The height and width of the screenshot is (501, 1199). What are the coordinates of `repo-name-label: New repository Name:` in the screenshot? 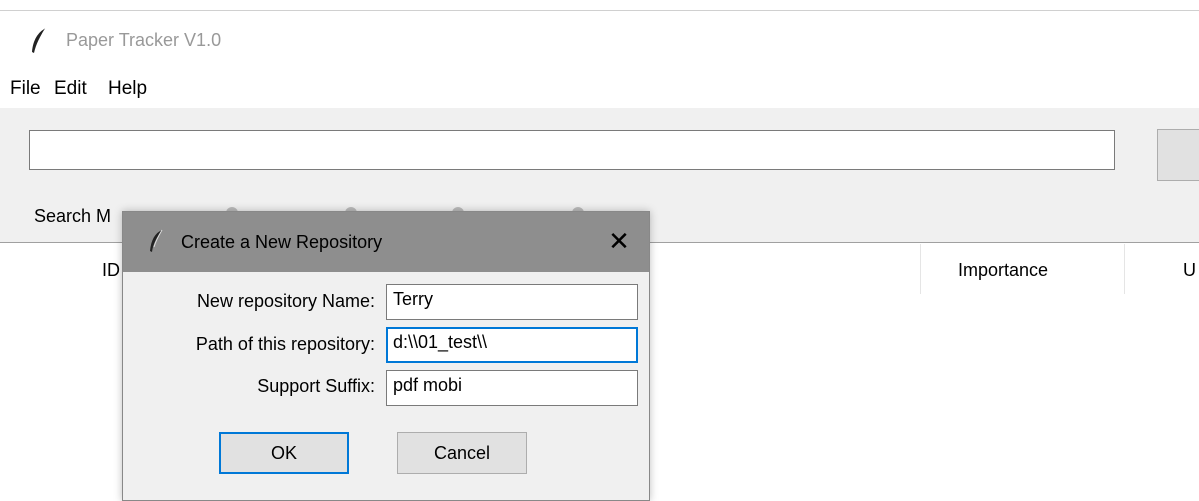 It's located at (285, 301).